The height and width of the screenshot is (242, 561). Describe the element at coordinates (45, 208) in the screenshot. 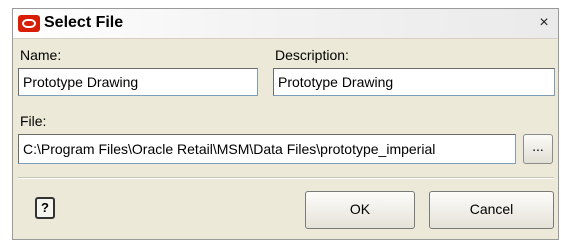

I see `help-icon: ?` at that location.